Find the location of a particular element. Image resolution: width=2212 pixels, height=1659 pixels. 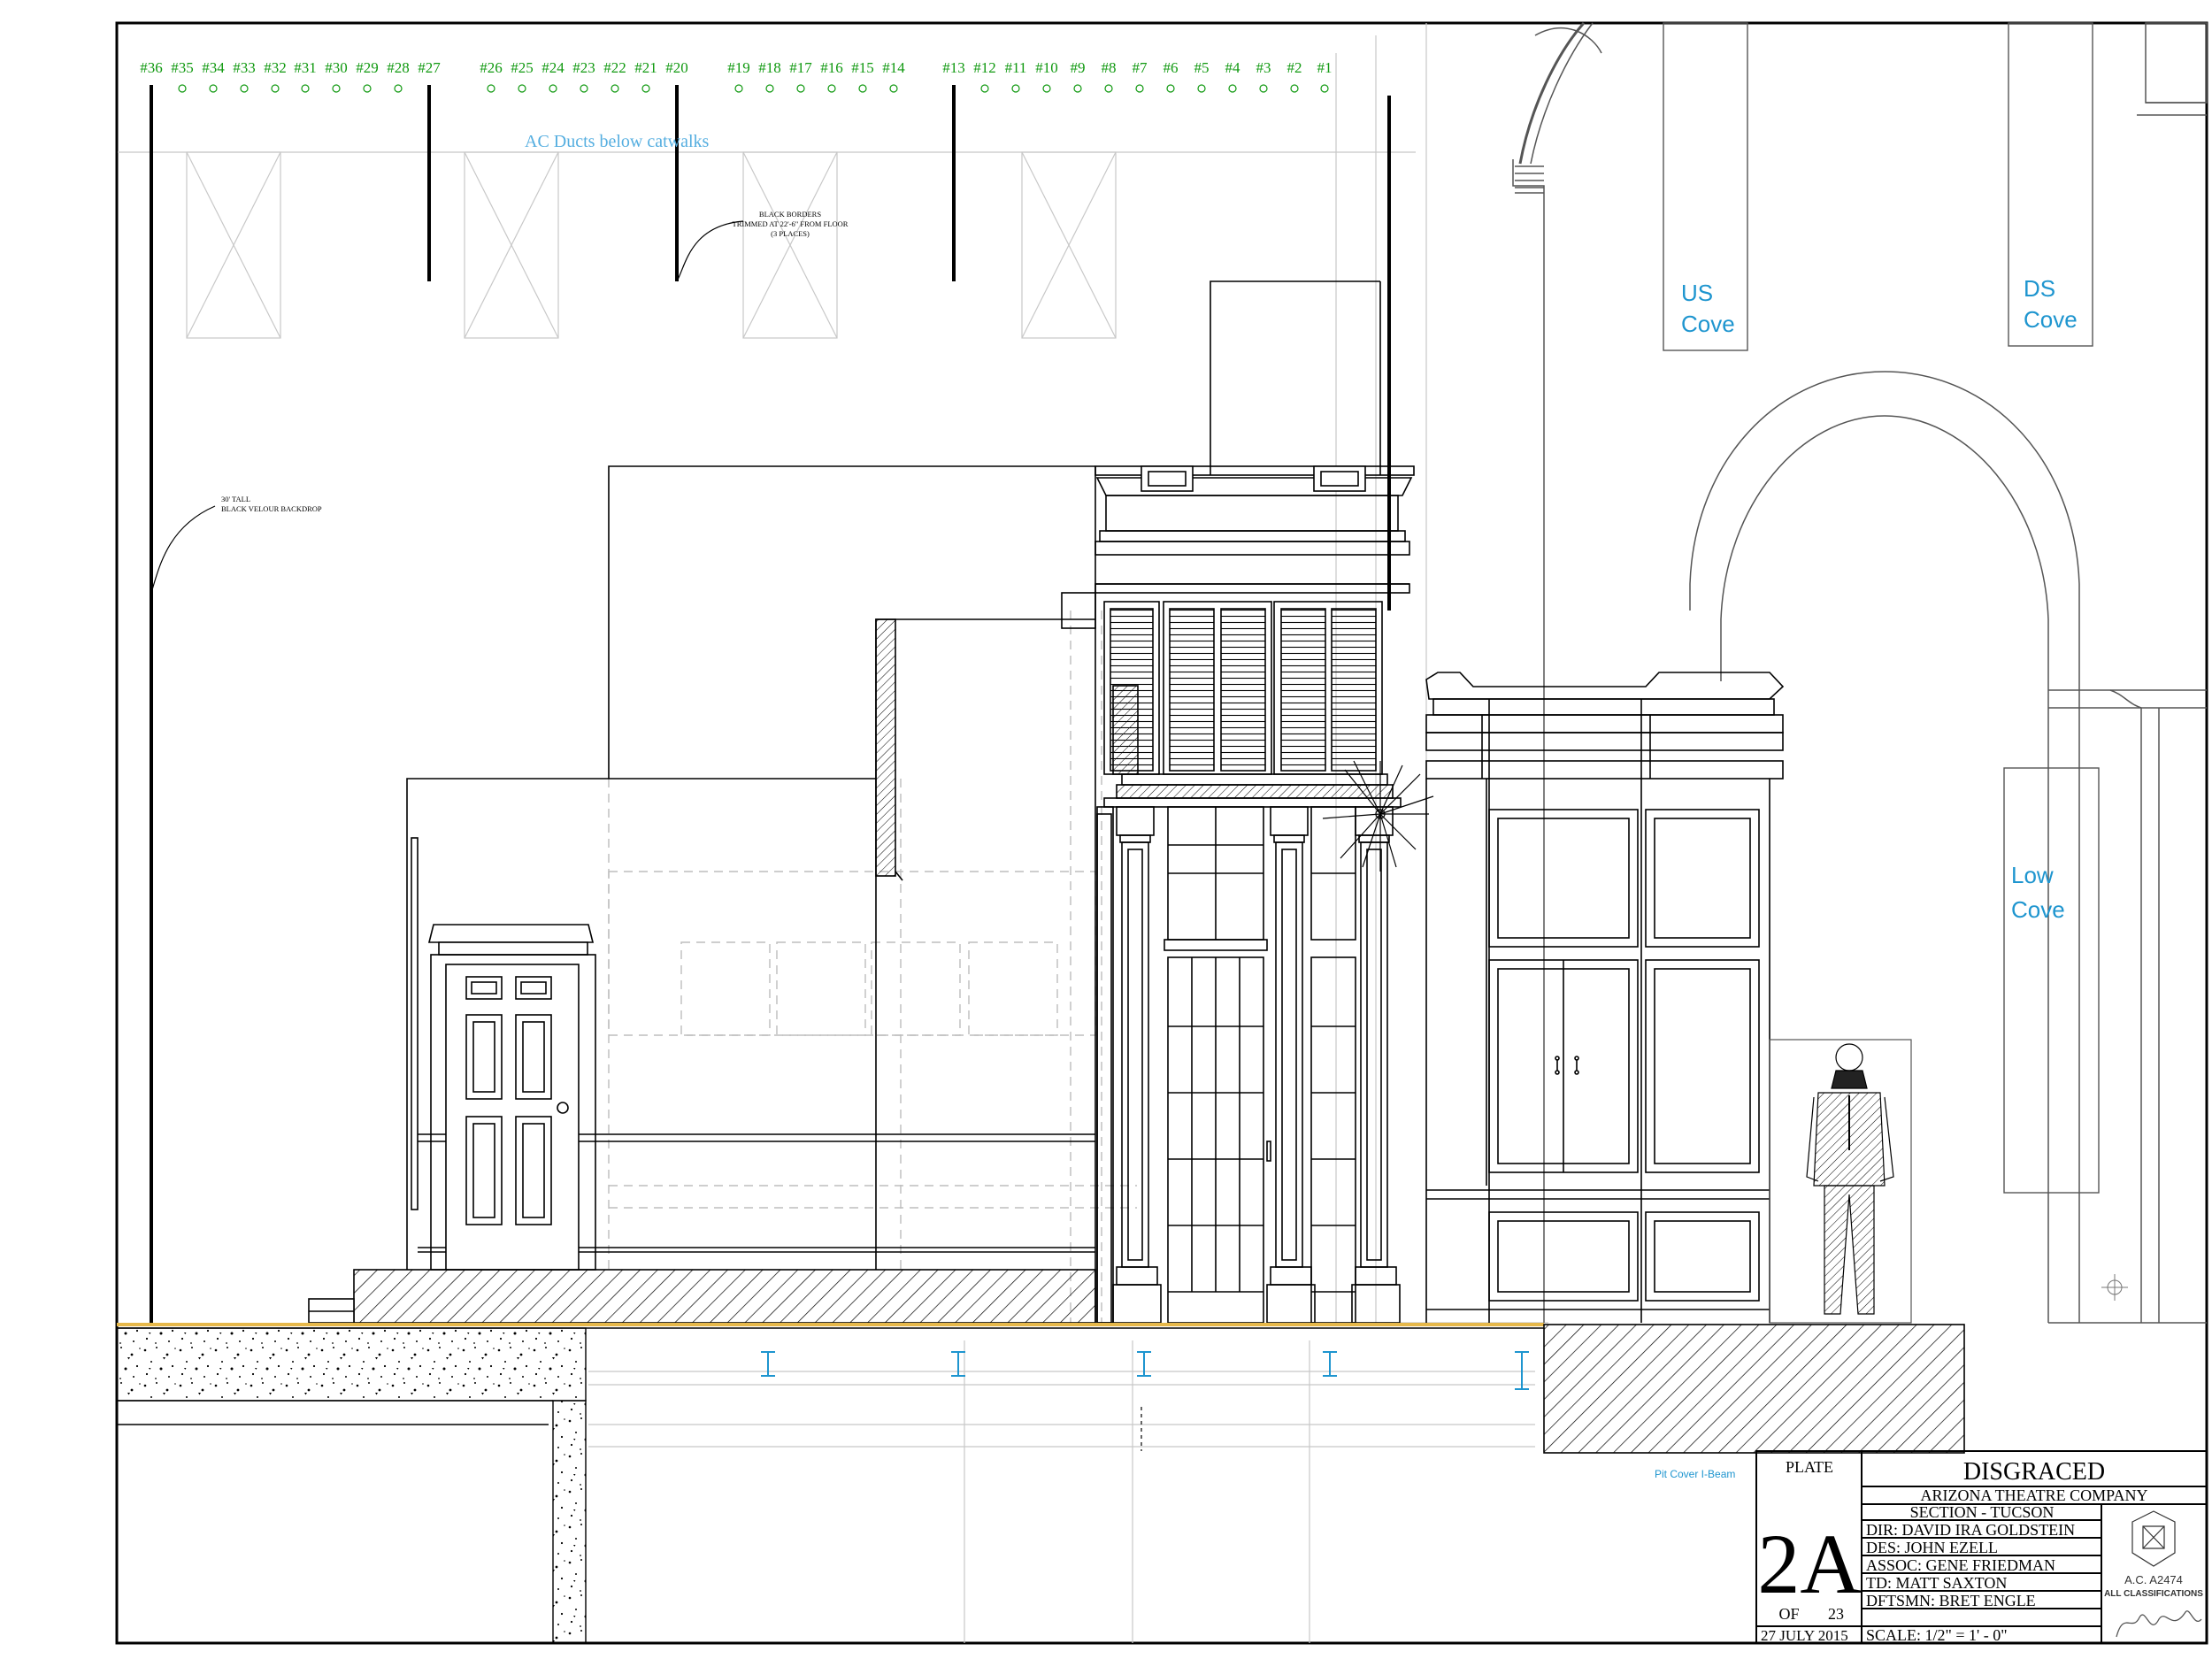

lineset-row-mid2: #19 #18 #17 #16 #15 #14 is located at coordinates (816, 67).